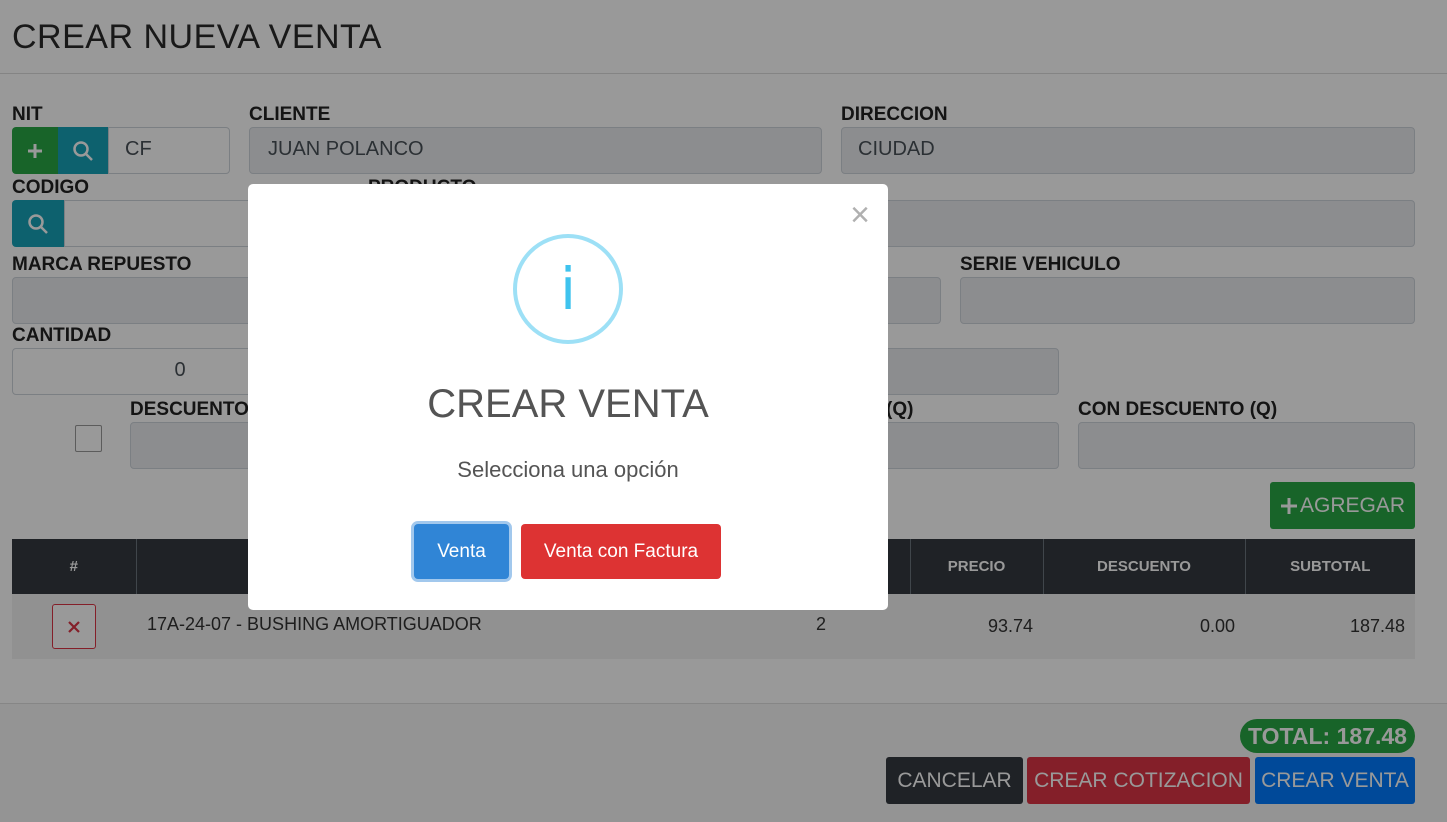  What do you see at coordinates (621, 551) in the screenshot?
I see `venta-con-factura-button: Venta con Factura` at bounding box center [621, 551].